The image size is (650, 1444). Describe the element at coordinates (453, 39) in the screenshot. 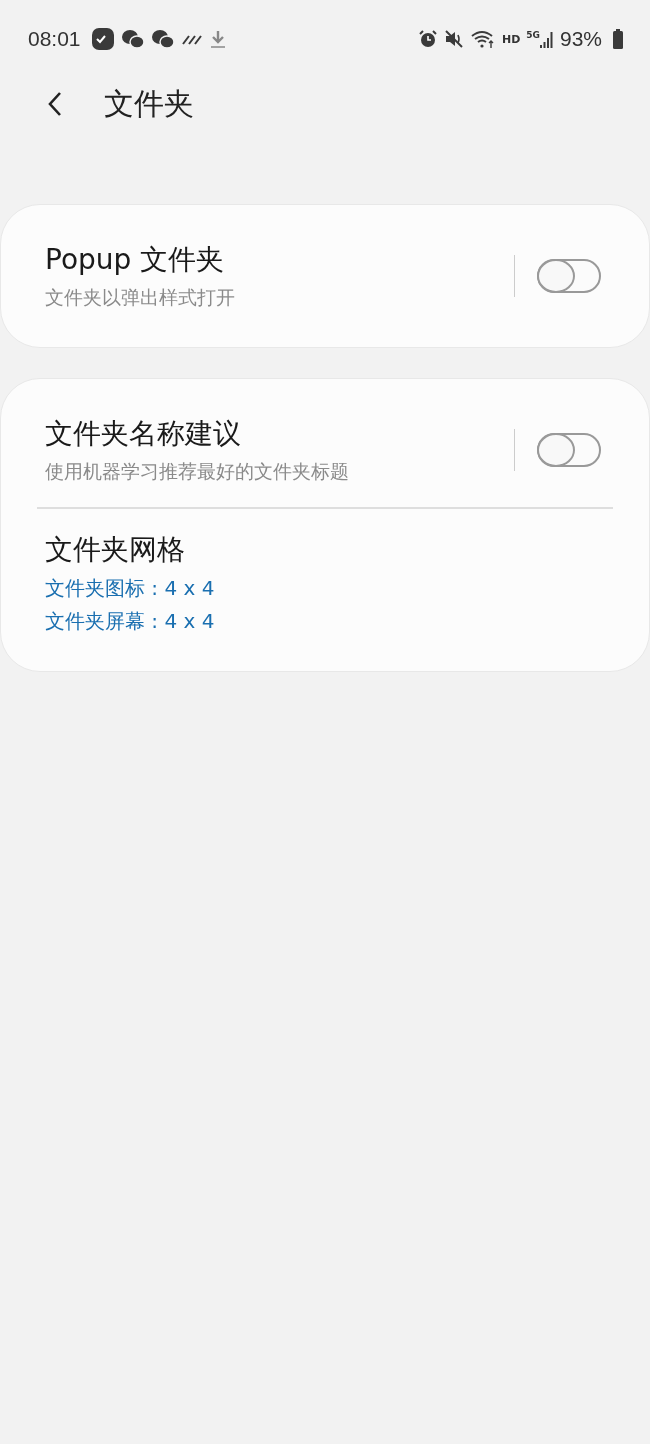

I see `mute-icon` at that location.